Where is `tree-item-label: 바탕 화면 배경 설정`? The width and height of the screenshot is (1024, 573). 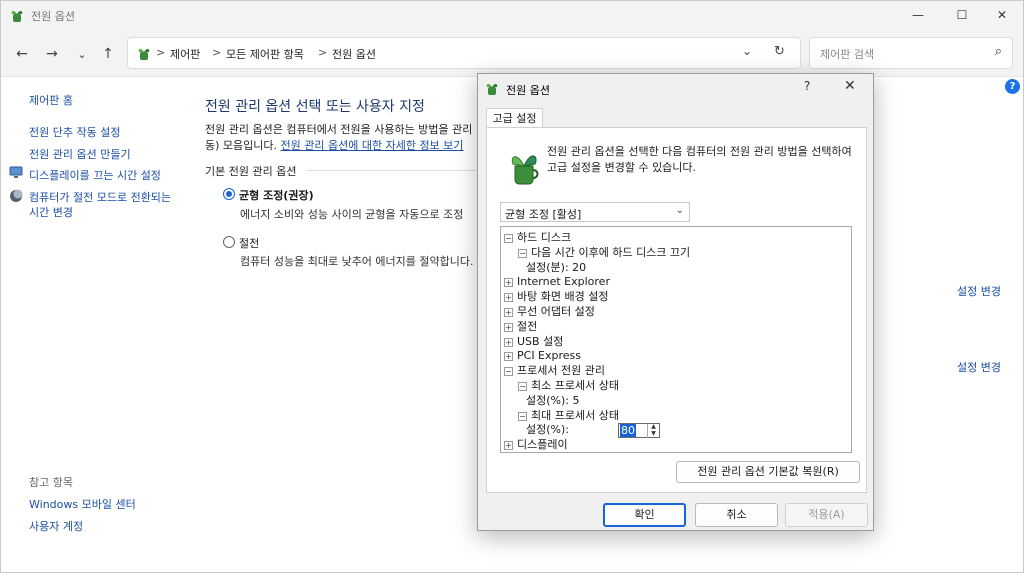
tree-item-label: 바탕 화면 배경 설정 is located at coordinates (563, 297).